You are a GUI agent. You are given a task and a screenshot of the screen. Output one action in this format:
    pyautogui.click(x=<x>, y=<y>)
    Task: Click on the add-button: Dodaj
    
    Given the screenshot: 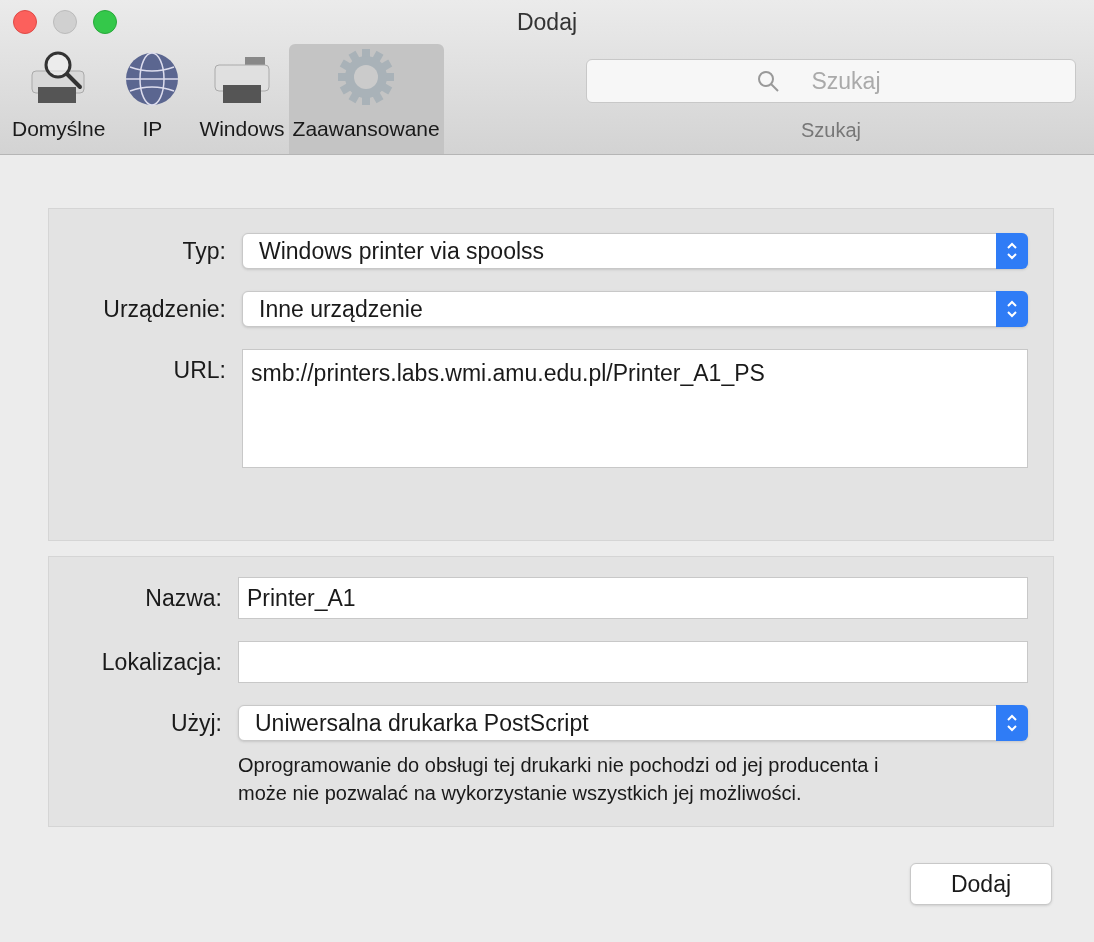 What is the action you would take?
    pyautogui.click(x=981, y=884)
    